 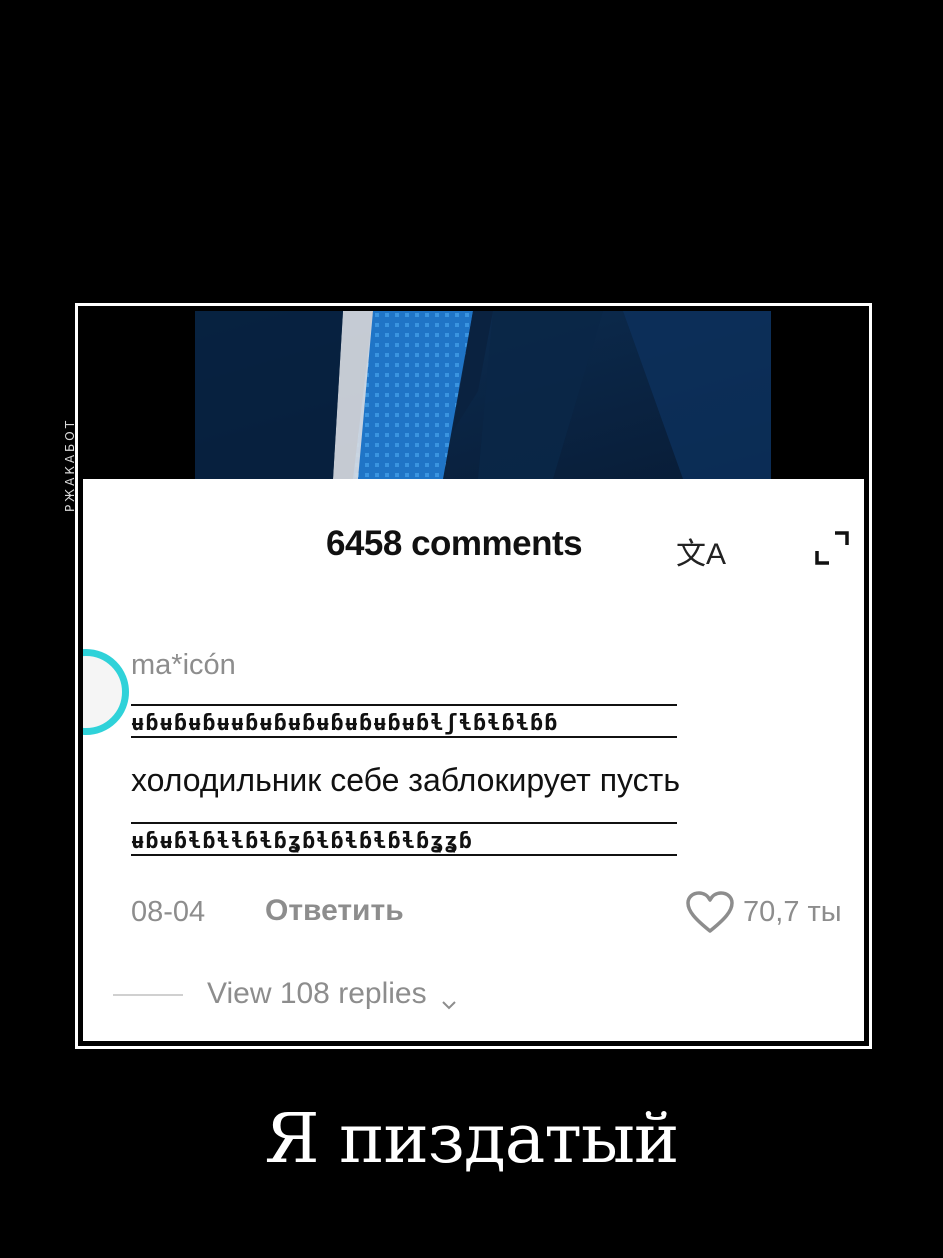 I want to click on view-replies-button: View 108 replies, so click(x=332, y=994).